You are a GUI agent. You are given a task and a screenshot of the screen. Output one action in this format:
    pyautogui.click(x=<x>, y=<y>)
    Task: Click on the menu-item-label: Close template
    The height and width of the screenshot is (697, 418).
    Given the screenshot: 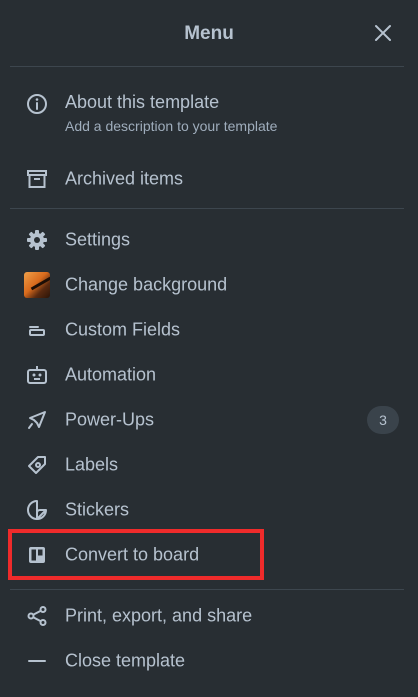 What is the action you would take?
    pyautogui.click(x=125, y=660)
    